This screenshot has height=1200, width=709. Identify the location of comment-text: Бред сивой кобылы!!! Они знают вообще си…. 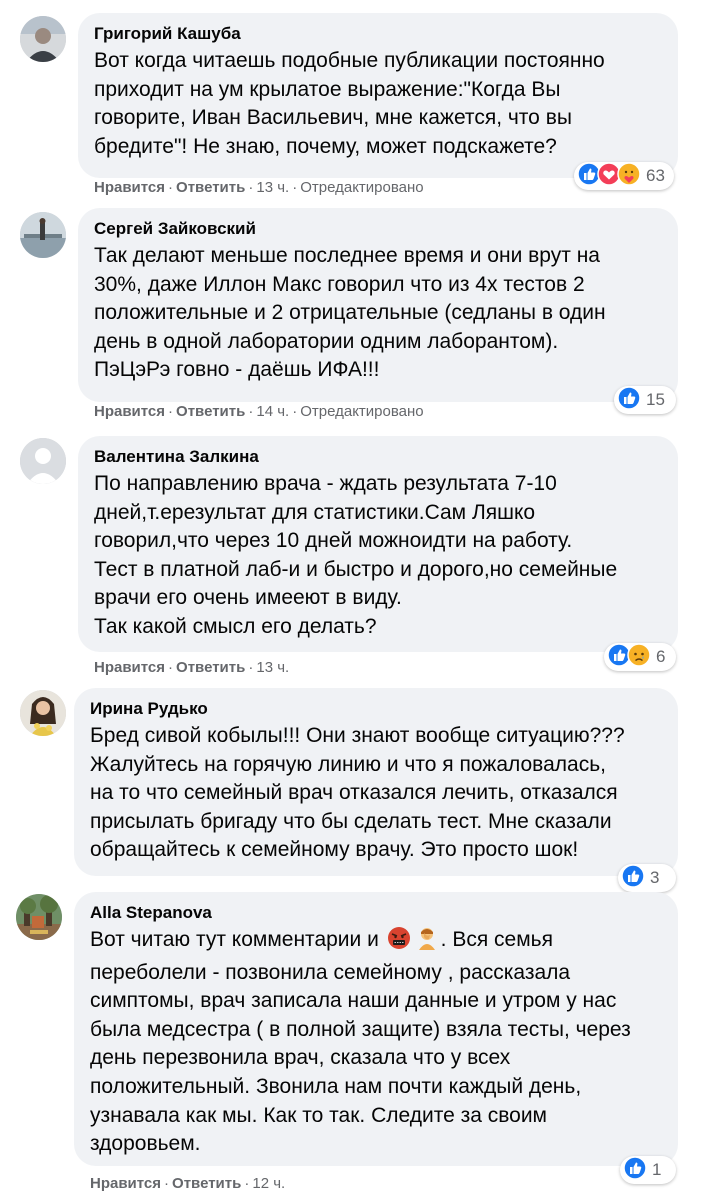
(357, 793).